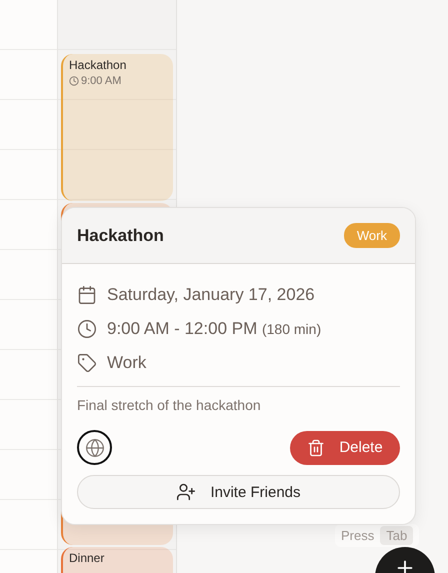 Image resolution: width=448 pixels, height=573 pixels. Describe the element at coordinates (357, 535) in the screenshot. I see `hint-text: Press` at that location.